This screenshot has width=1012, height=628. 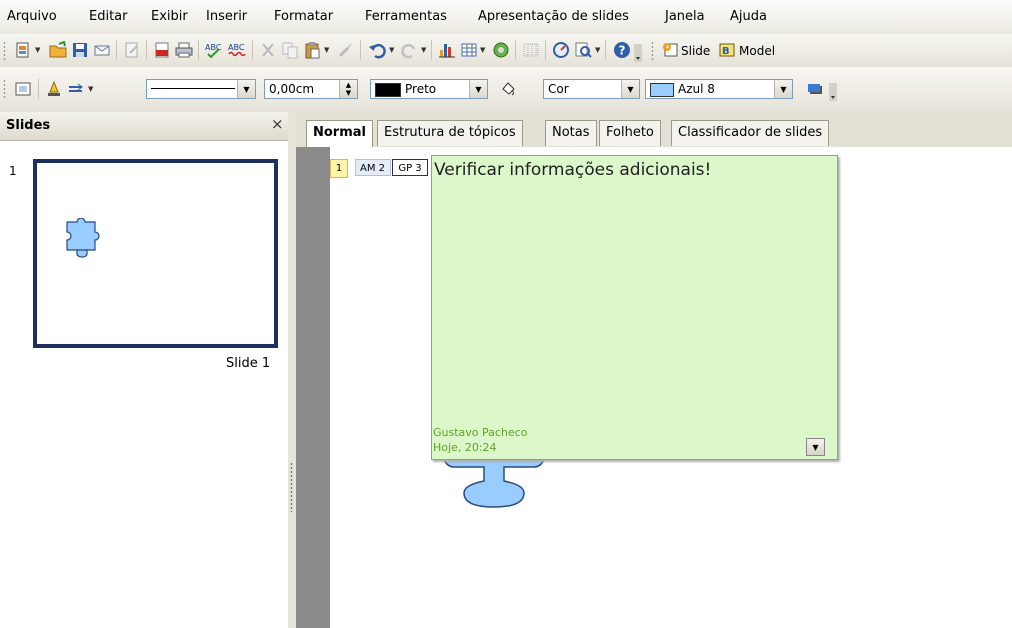 I want to click on gallery-icon, so click(x=501, y=50).